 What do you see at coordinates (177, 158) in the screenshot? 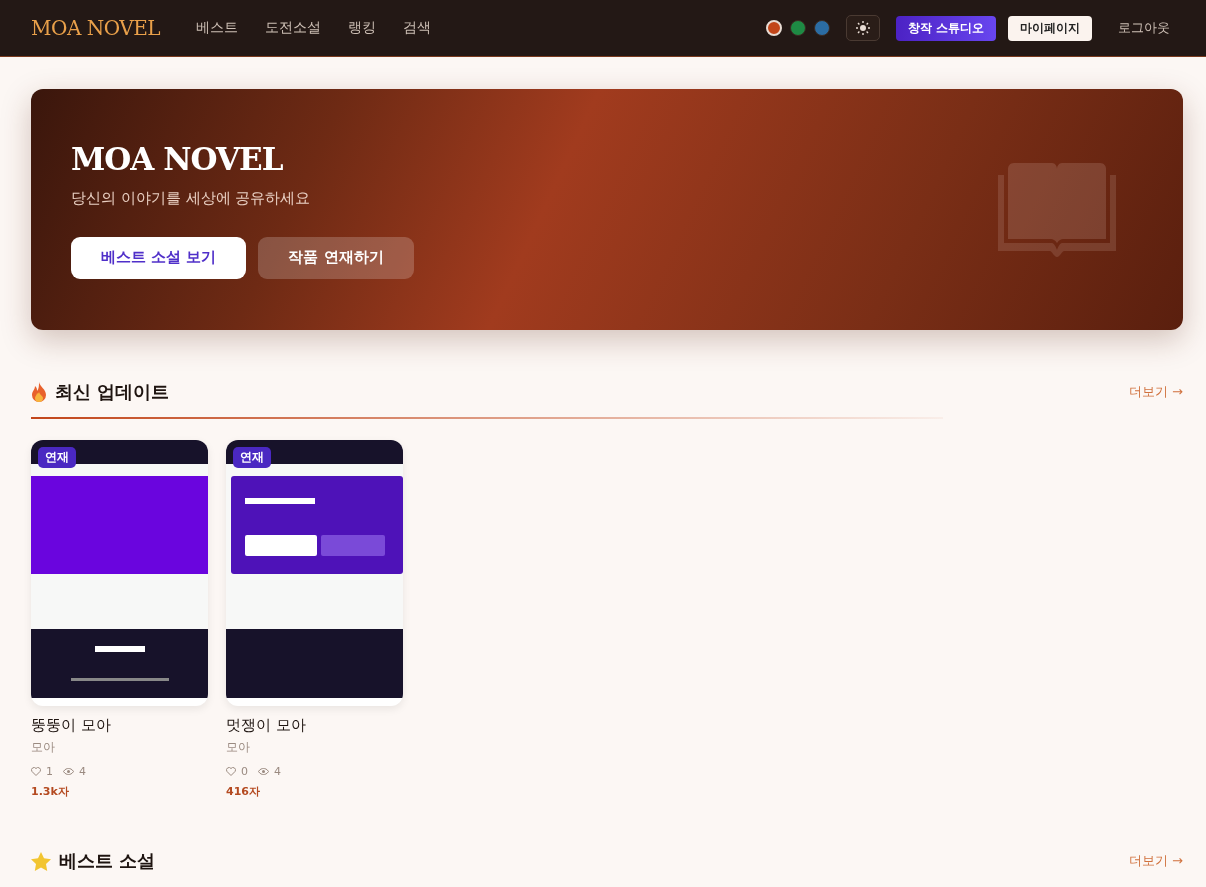
I see `hero-title: MOA NOVEL` at bounding box center [177, 158].